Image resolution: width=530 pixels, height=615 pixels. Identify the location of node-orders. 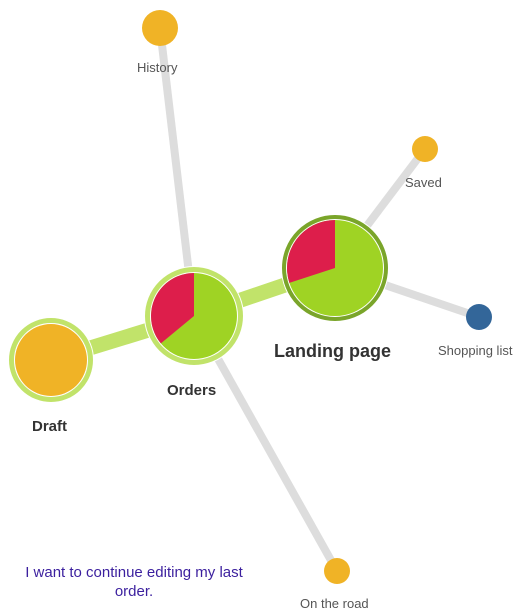
(194, 316).